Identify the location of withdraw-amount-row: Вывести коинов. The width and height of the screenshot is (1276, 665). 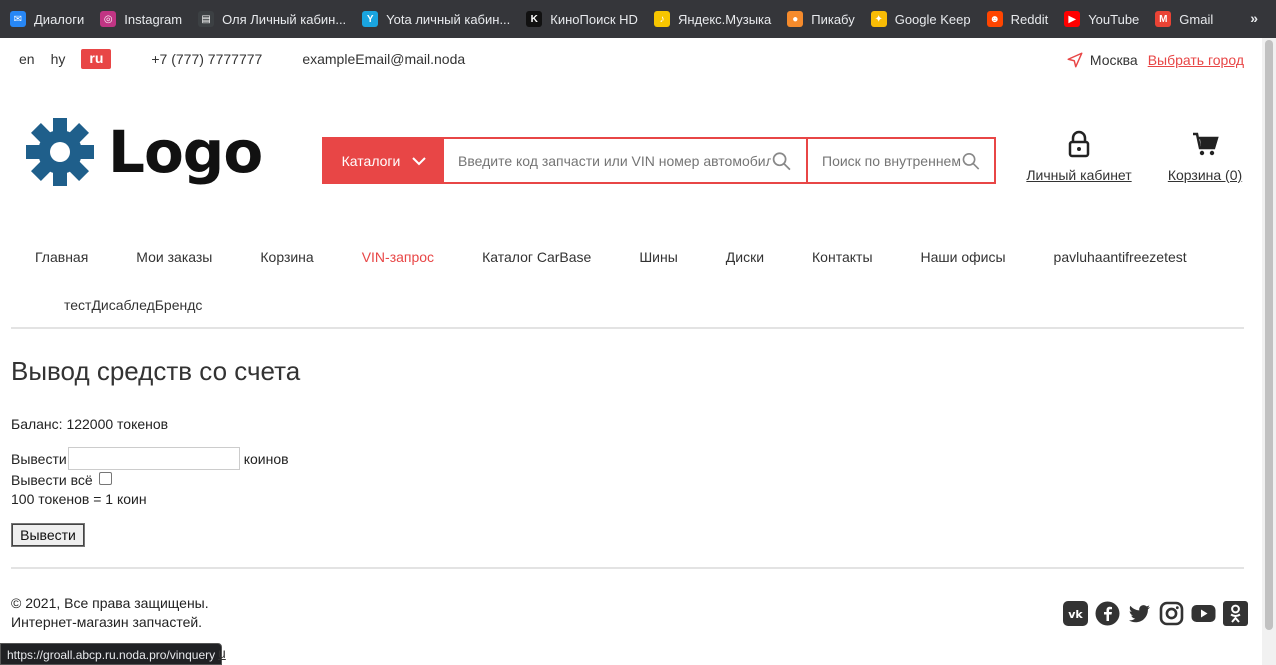
(150, 458).